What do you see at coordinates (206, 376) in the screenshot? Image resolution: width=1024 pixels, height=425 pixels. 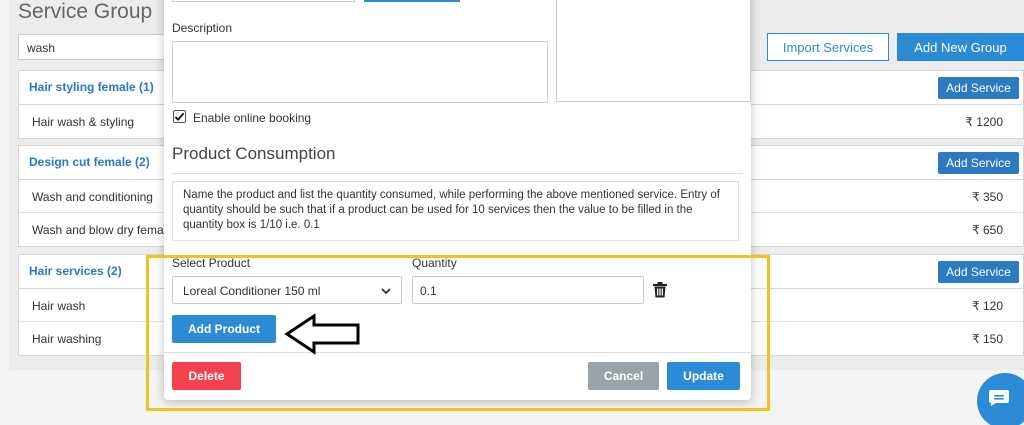 I see `delete-button: Delete` at bounding box center [206, 376].